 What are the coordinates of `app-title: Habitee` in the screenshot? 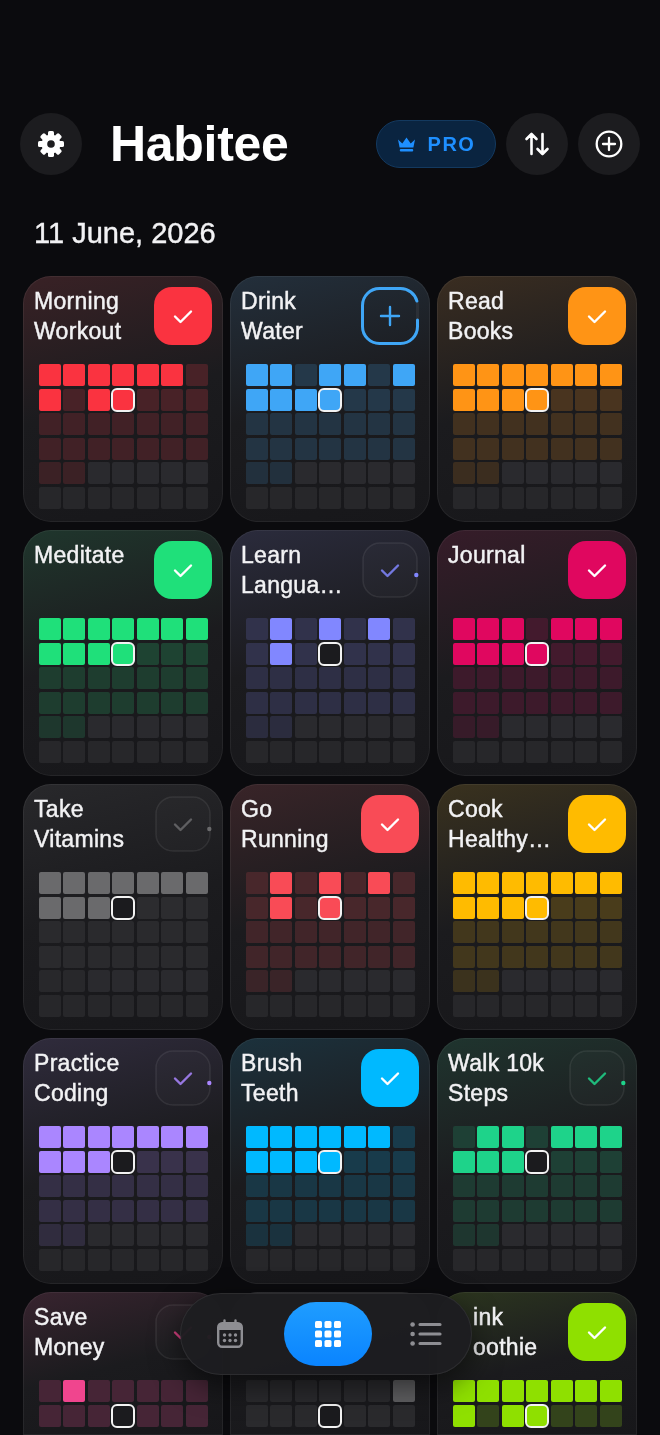 It's located at (199, 144).